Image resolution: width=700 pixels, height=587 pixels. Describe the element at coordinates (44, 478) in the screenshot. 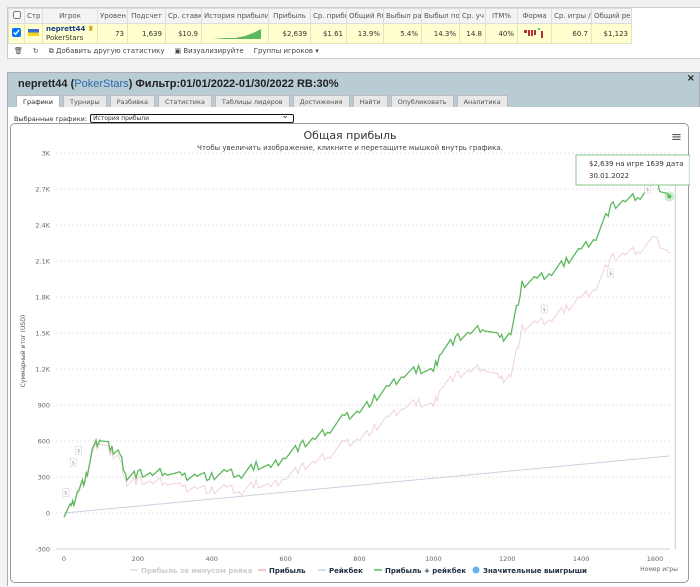

I see `y-tick-label: 300` at that location.